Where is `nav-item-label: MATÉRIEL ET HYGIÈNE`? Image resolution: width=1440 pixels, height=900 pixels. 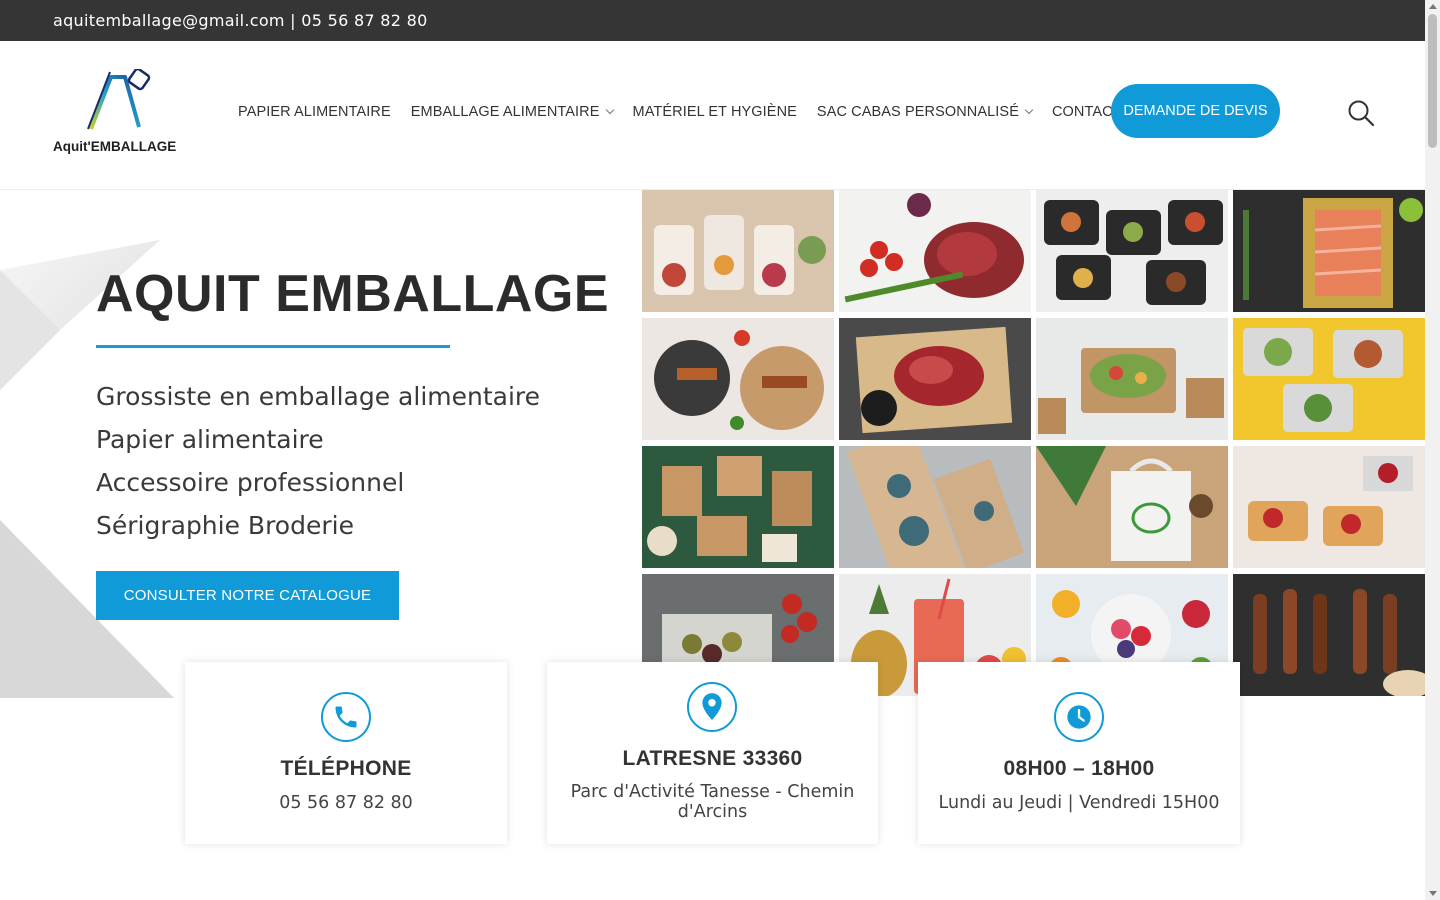
nav-item-label: MATÉRIEL ET HYGIÈNE is located at coordinates (714, 112).